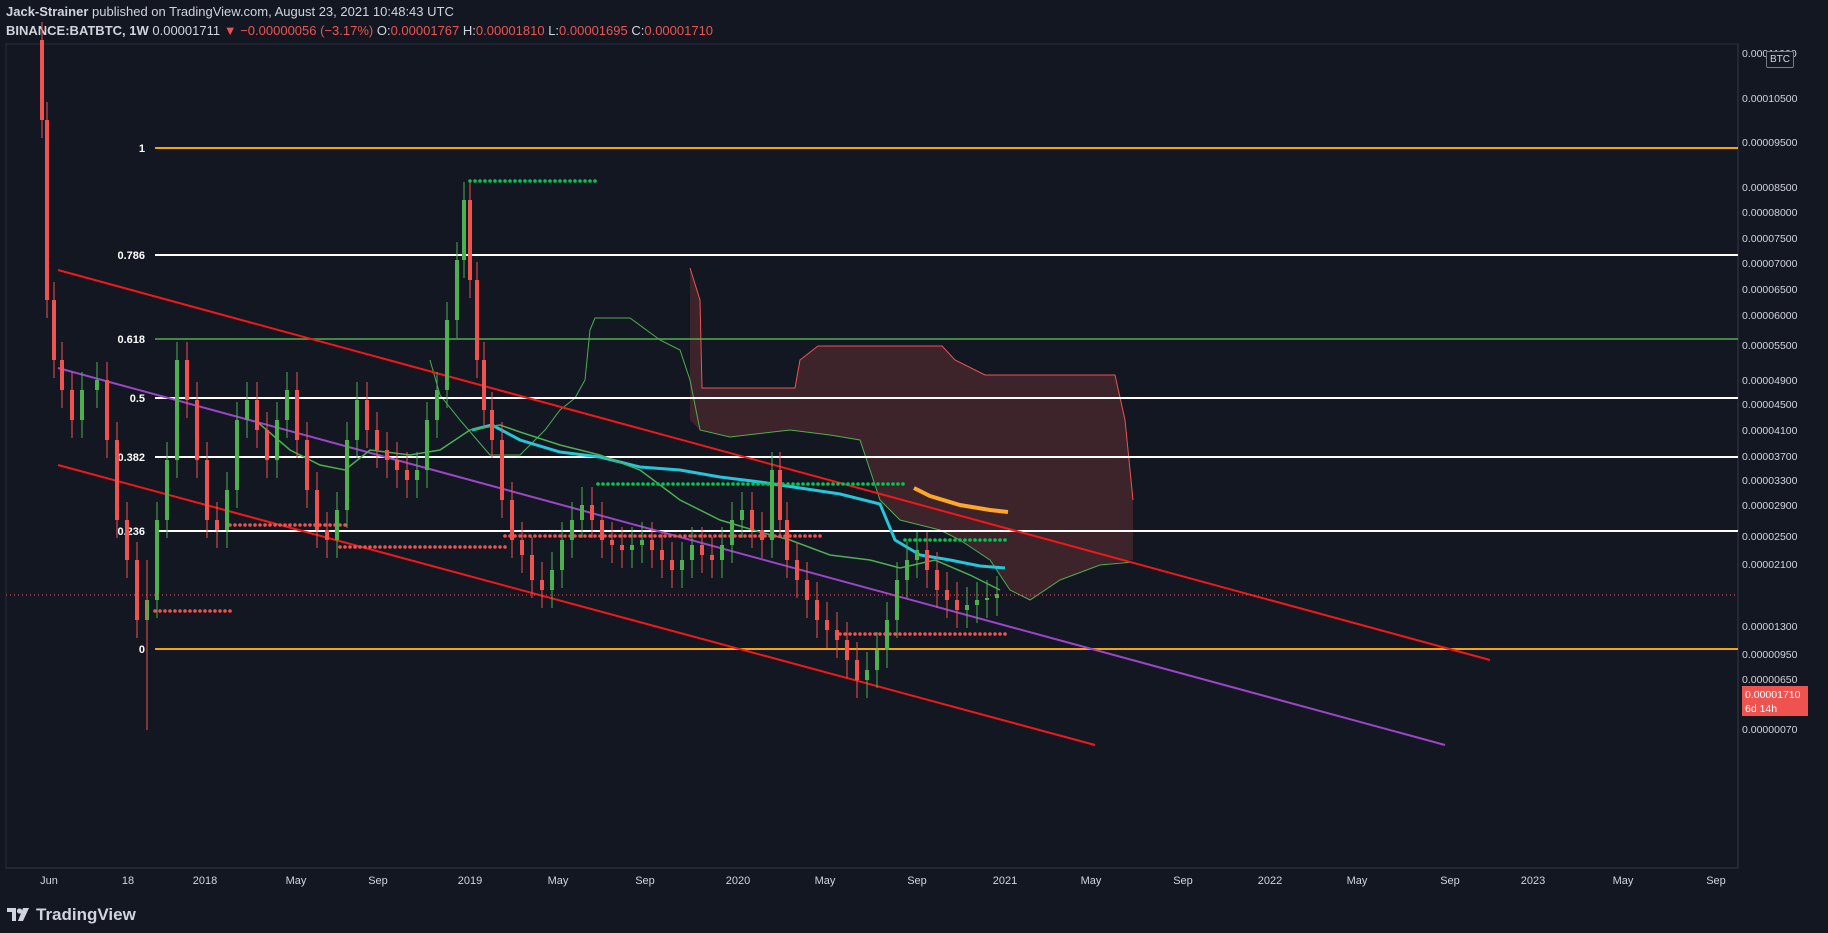 The height and width of the screenshot is (933, 1828). What do you see at coordinates (1770, 99) in the screenshot?
I see `price-tick-label: 0.00010500` at bounding box center [1770, 99].